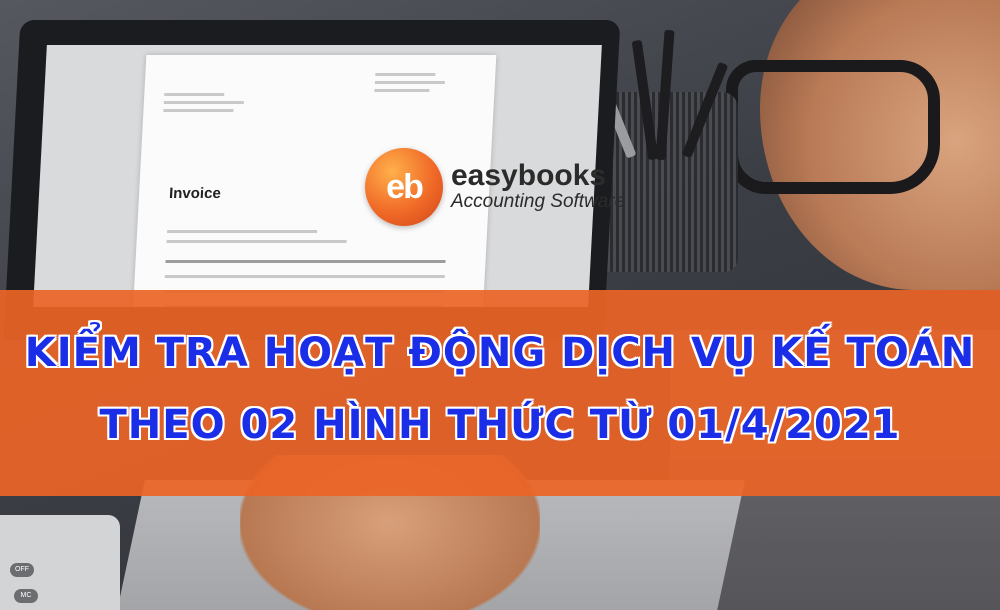  I want to click on logo-tagline: Accounting Software, so click(538, 201).